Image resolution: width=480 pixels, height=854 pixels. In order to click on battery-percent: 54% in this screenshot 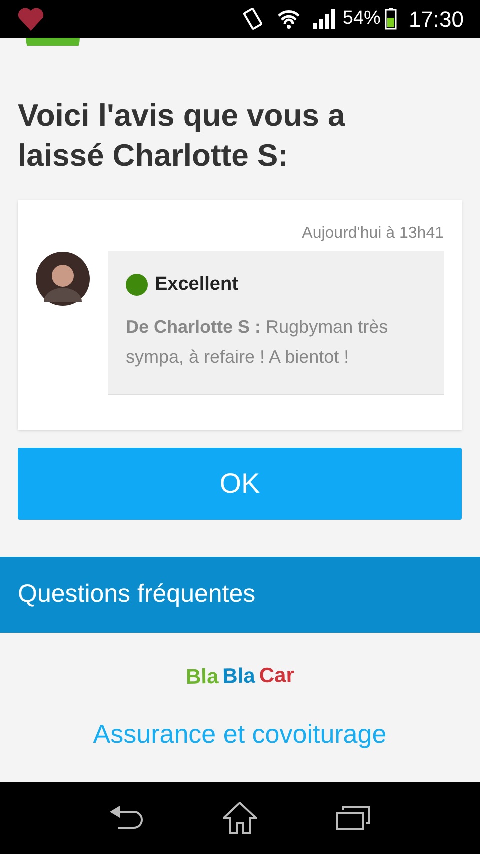, I will do `click(361, 18)`.